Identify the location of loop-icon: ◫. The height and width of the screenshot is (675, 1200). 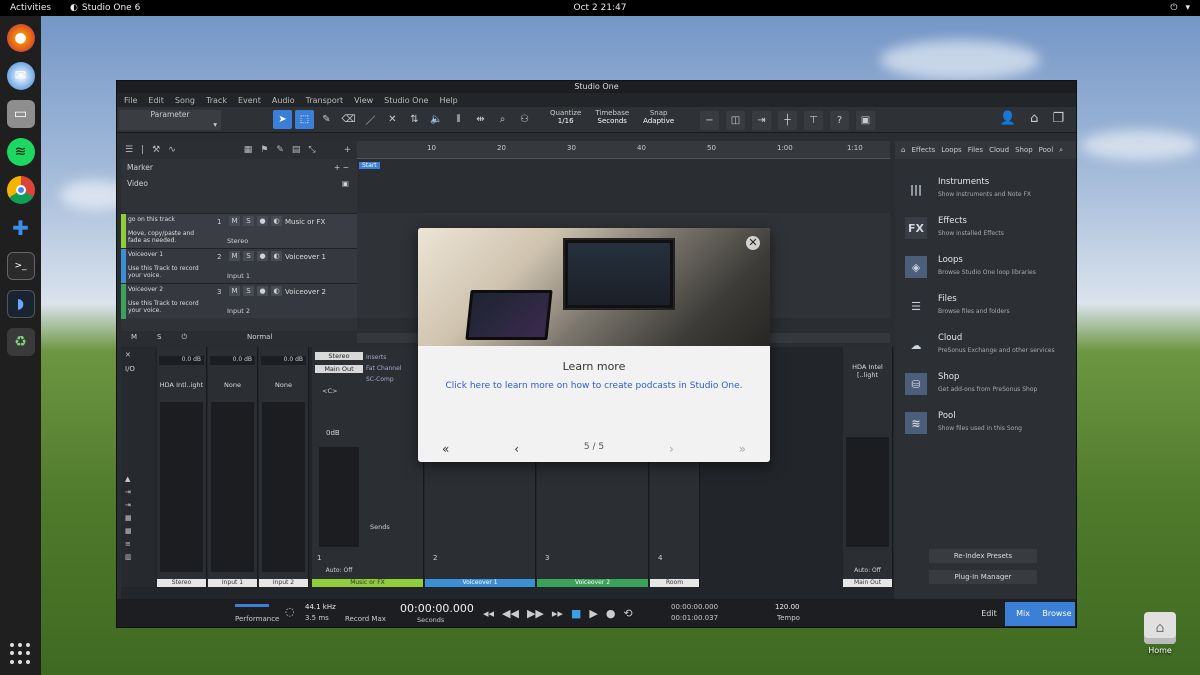
(735, 120).